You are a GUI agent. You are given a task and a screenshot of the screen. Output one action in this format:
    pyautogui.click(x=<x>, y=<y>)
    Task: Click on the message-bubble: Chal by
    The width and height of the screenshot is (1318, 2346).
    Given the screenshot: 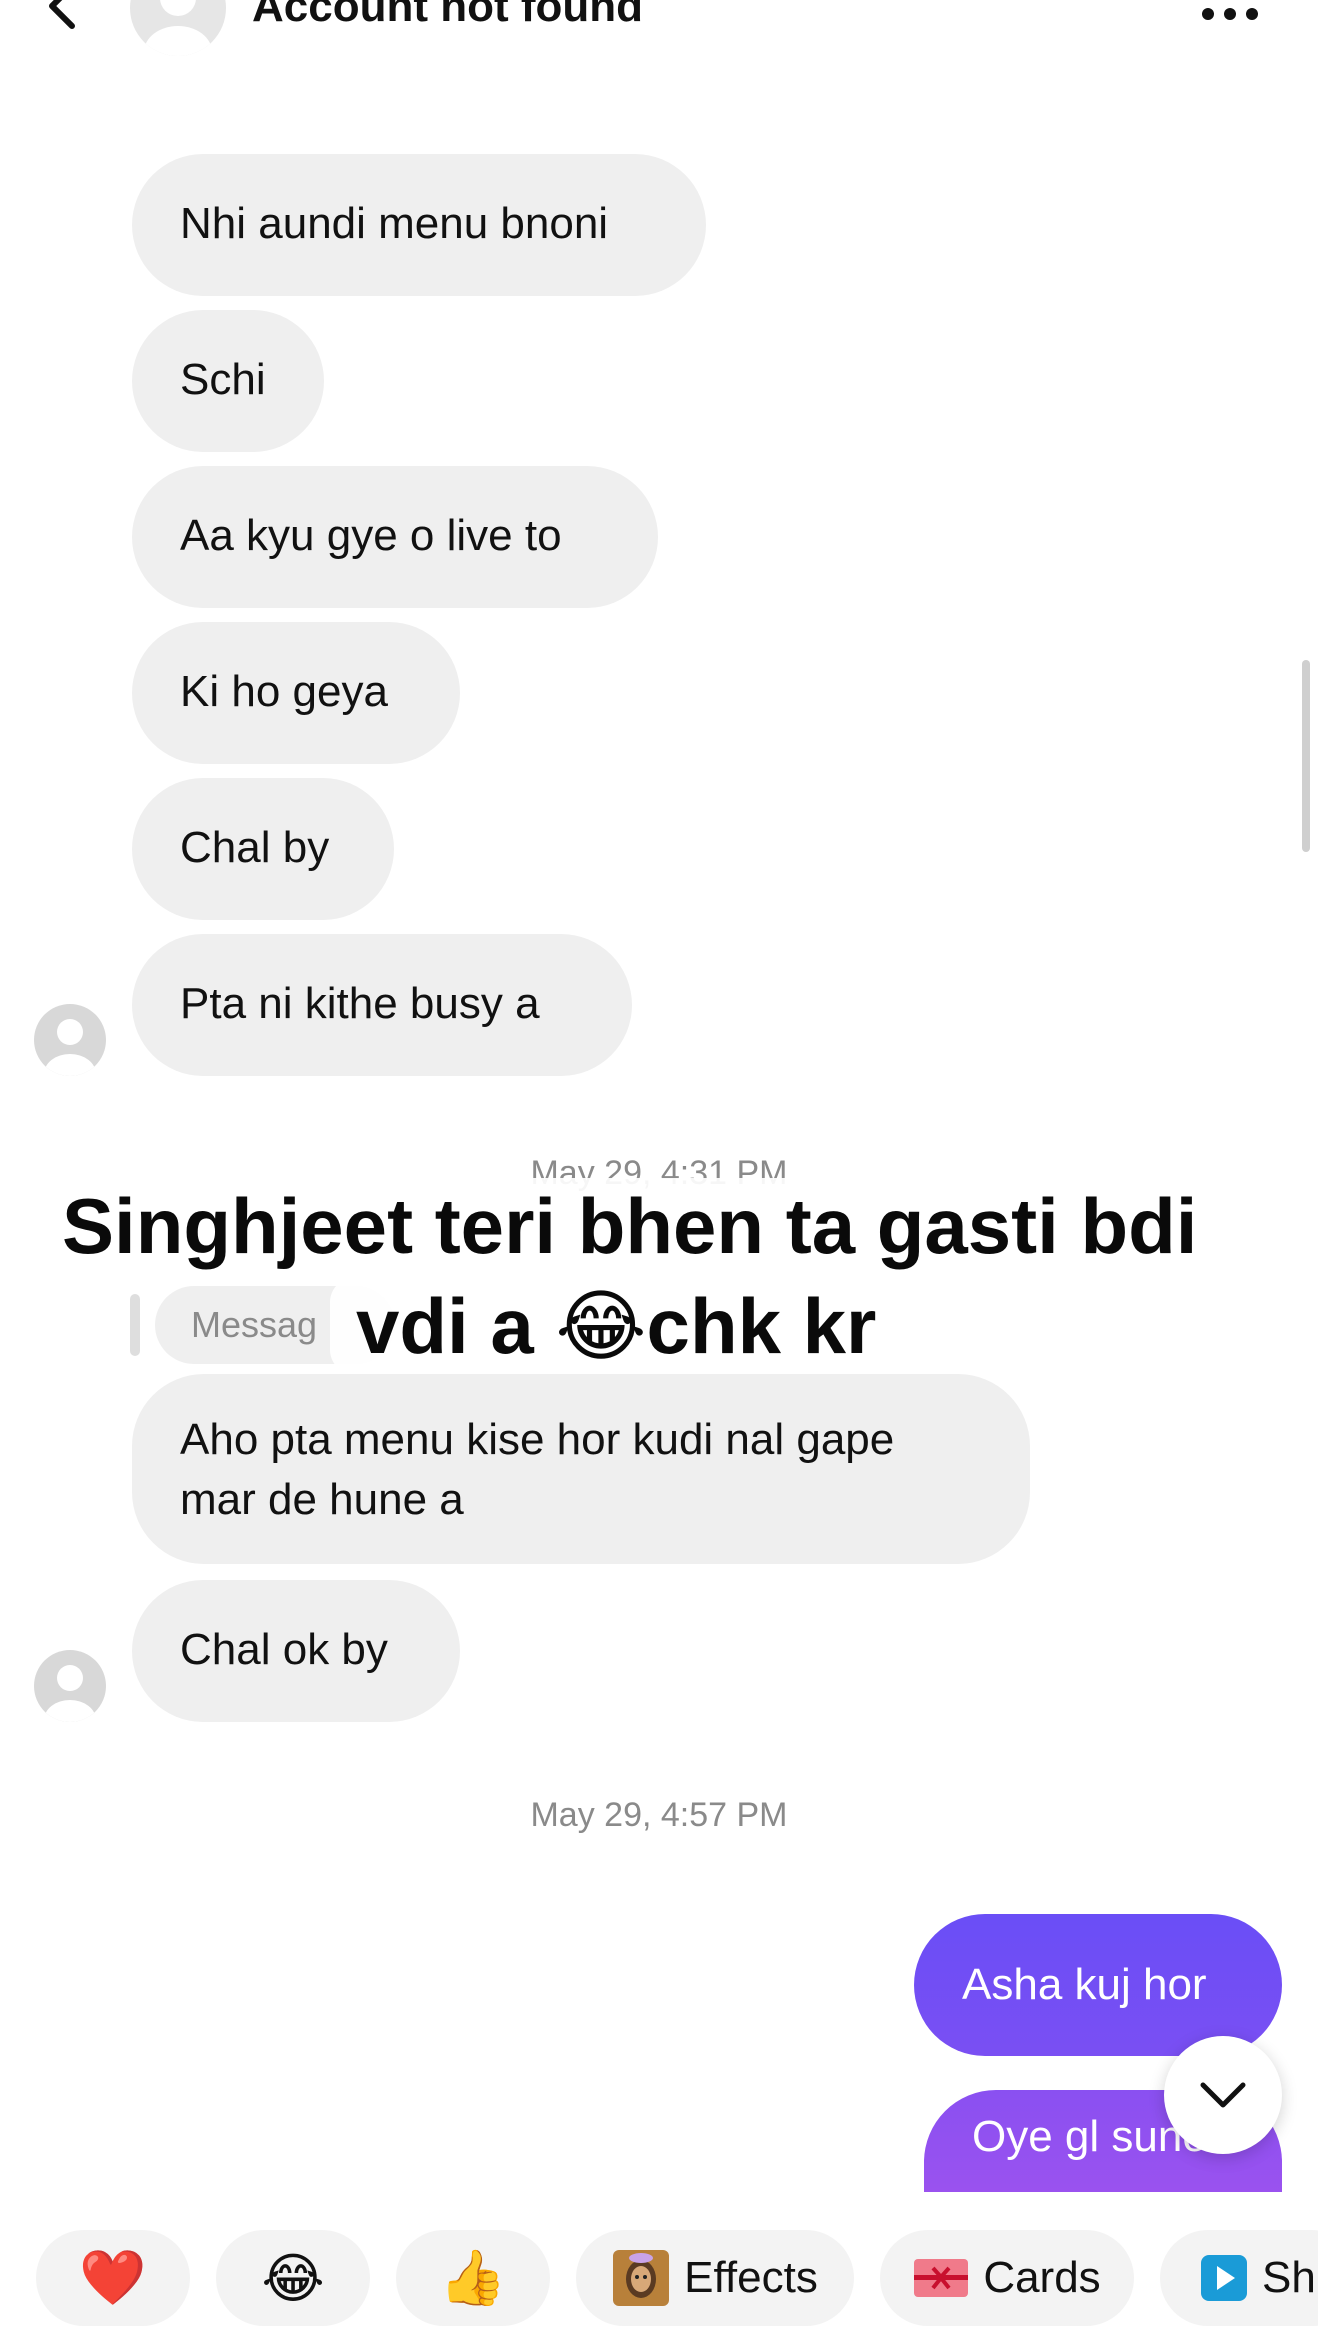 What is the action you would take?
    pyautogui.click(x=263, y=849)
    